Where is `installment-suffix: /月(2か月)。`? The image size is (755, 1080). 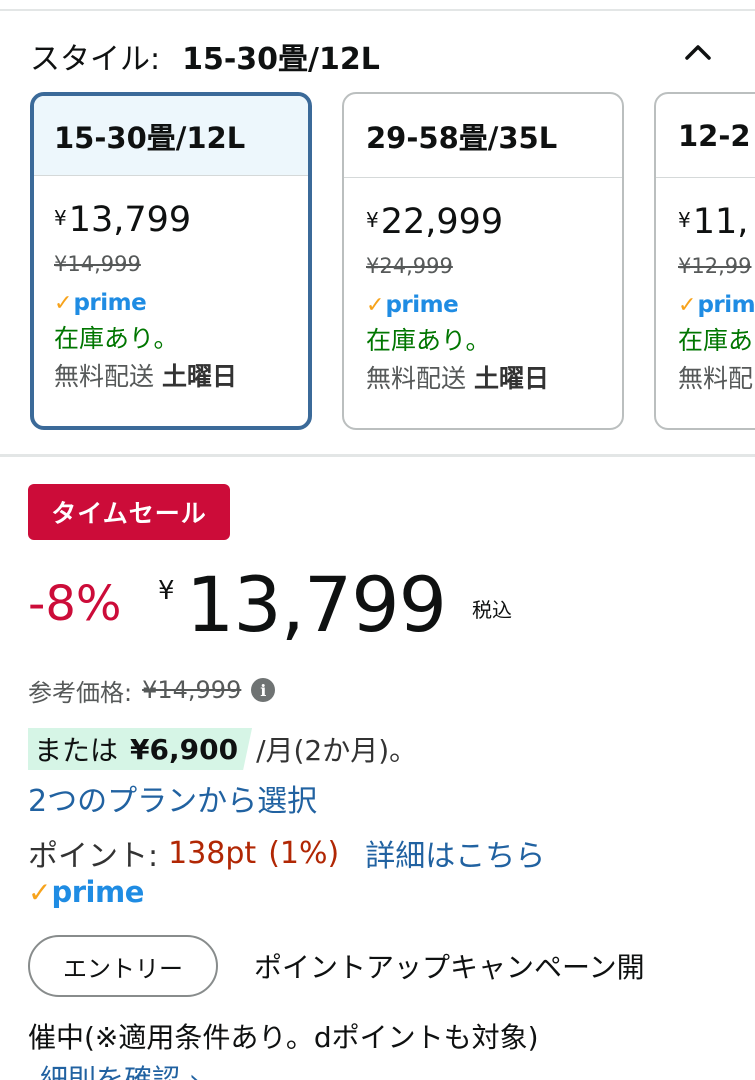
installment-suffix: /月(2か月)。 is located at coordinates (337, 750).